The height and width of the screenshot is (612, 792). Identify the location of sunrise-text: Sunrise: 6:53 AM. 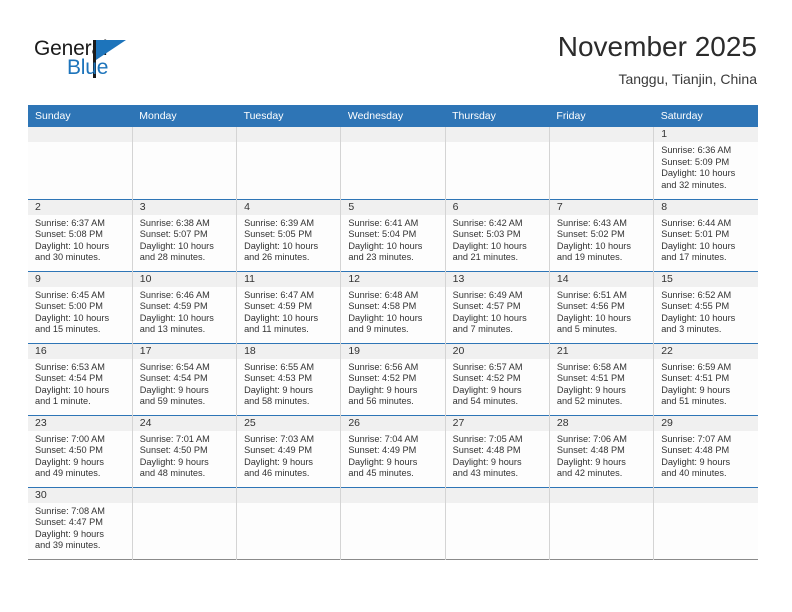
(70, 366).